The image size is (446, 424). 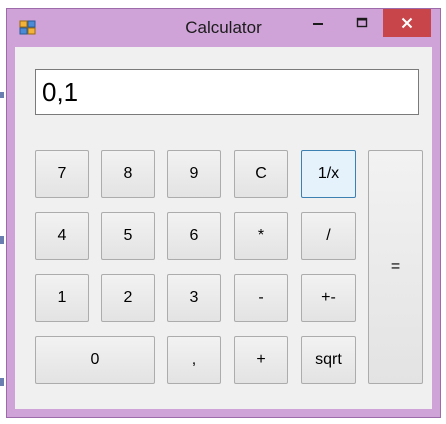 I want to click on subtract-button: -, so click(x=261, y=298).